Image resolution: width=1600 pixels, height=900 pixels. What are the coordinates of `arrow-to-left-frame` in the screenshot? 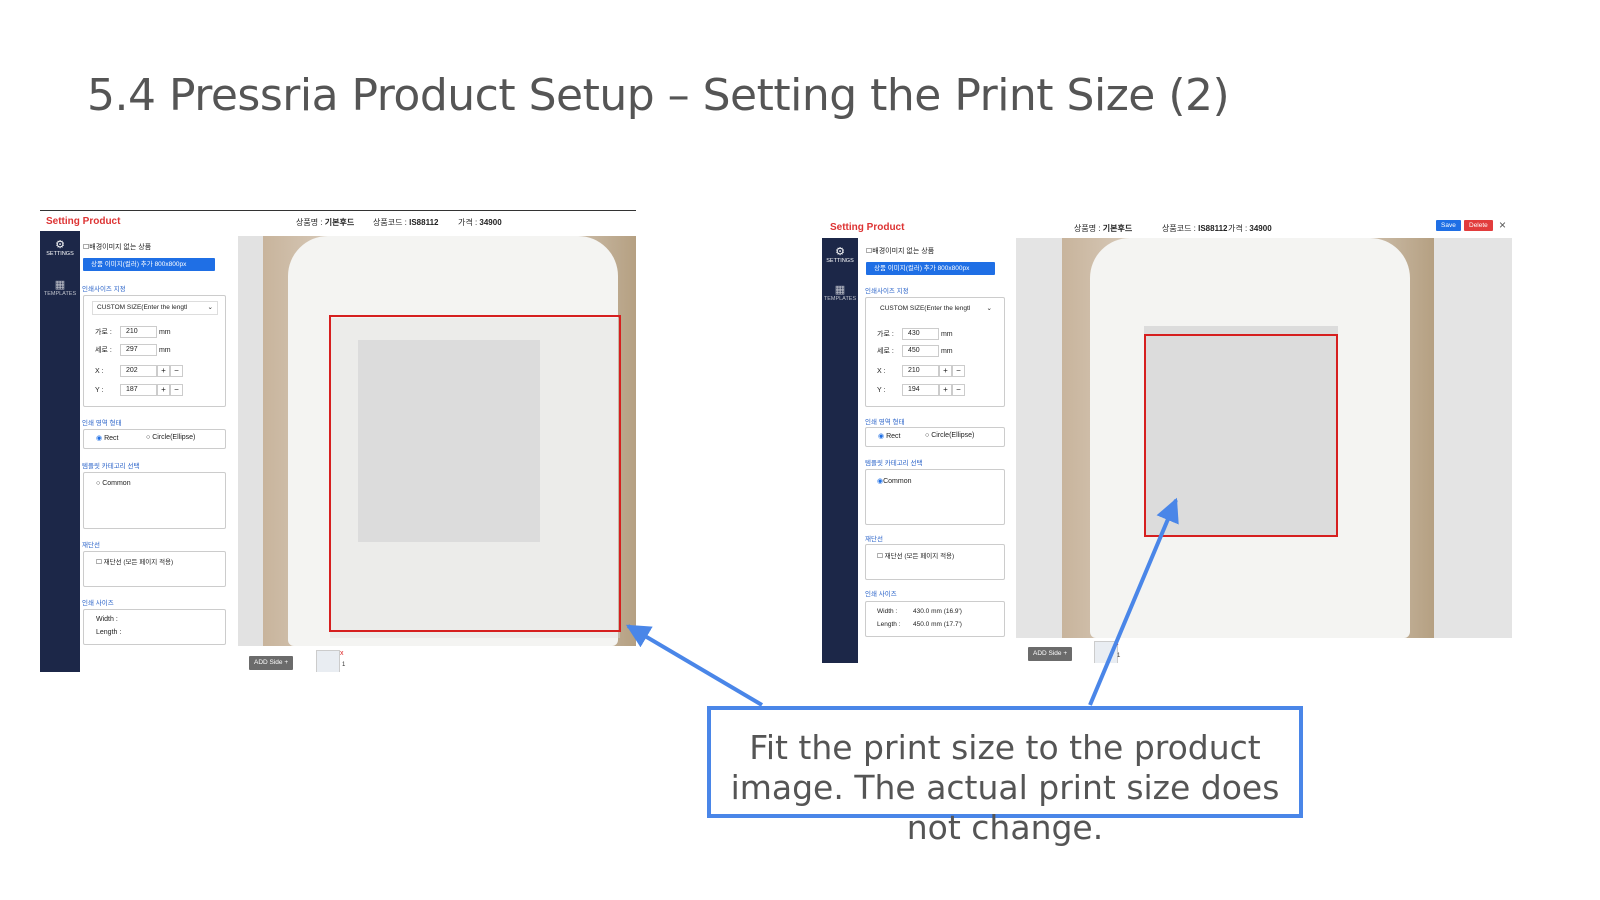 It's located at (694, 665).